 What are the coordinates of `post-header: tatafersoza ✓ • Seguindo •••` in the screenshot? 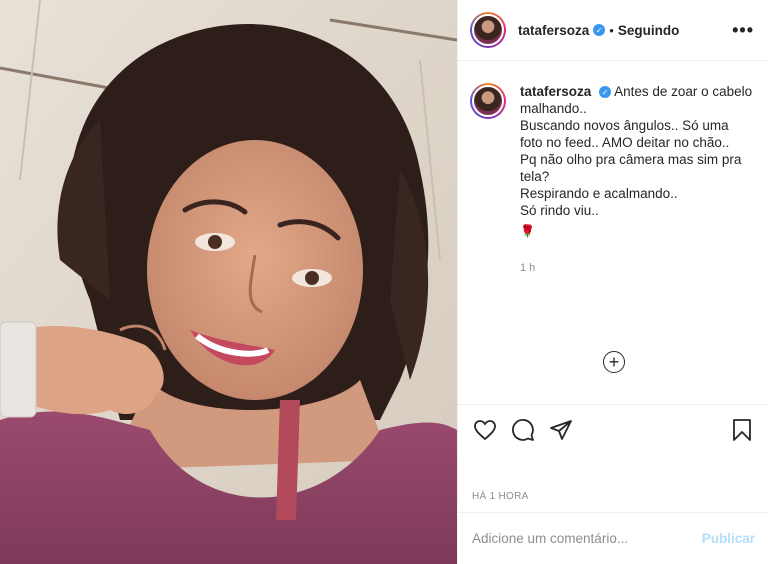 It's located at (613, 30).